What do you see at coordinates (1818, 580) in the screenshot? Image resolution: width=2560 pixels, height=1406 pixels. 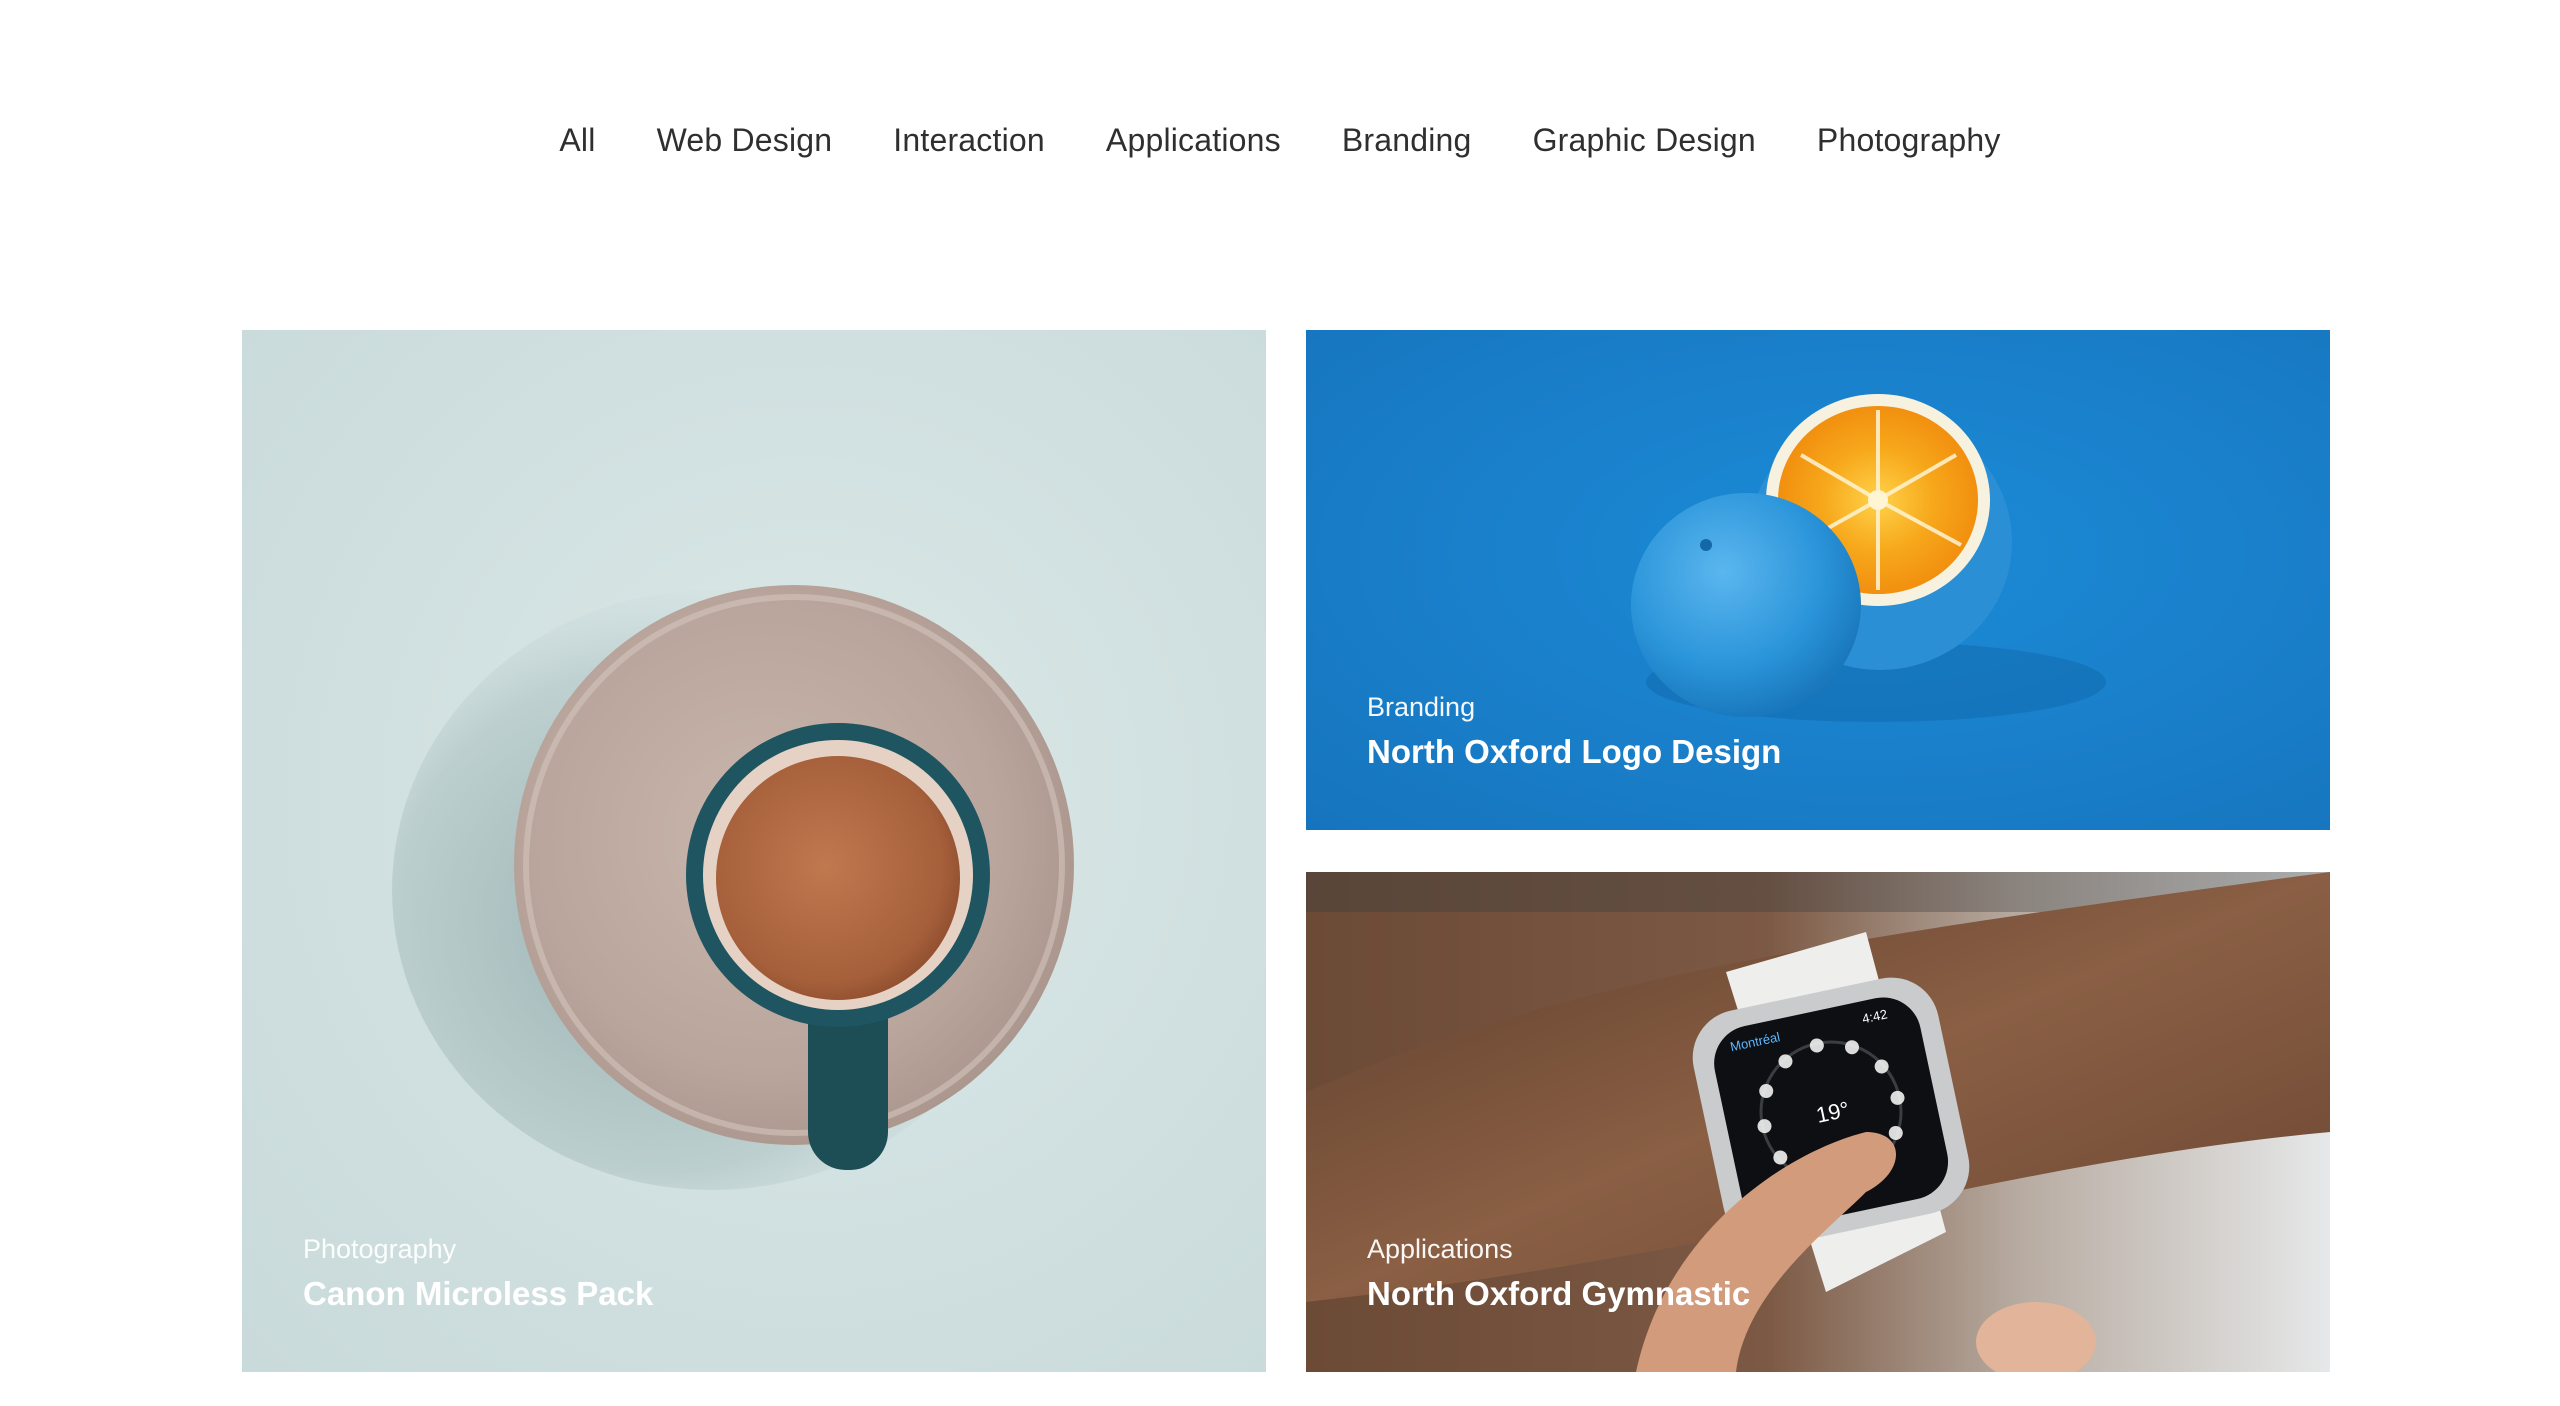 I see `portfolio-item-north-oxford-logo-design: Branding North Oxford Logo Design` at bounding box center [1818, 580].